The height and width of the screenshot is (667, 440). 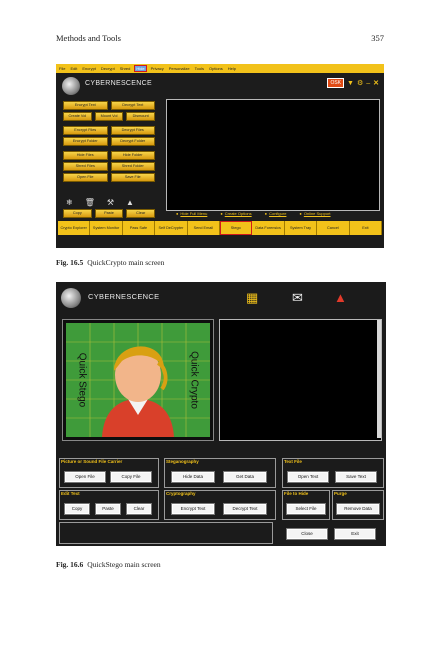 I want to click on text-file-group: Text File Open Text Save Text, so click(x=333, y=473).